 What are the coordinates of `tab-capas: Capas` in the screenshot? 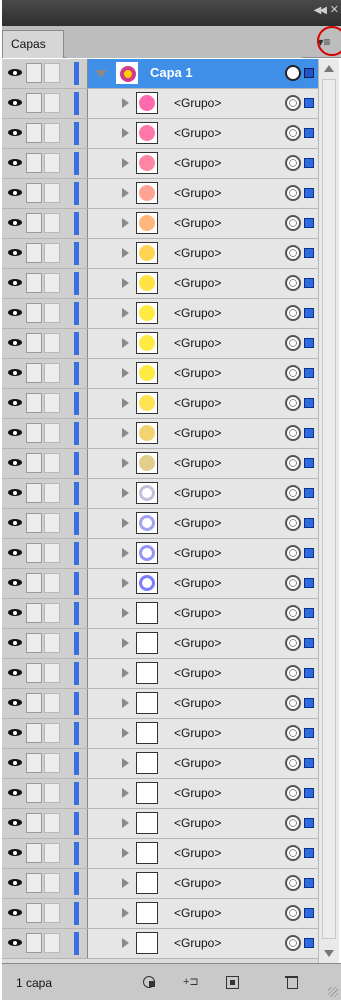 It's located at (33, 44).